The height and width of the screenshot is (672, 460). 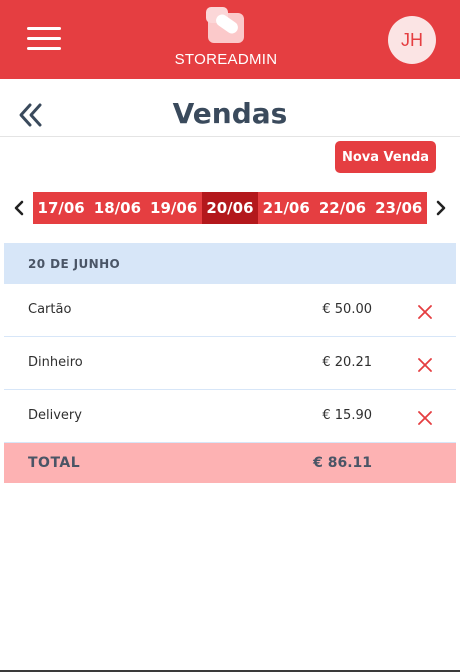 I want to click on store-logo-icon, so click(x=225, y=25).